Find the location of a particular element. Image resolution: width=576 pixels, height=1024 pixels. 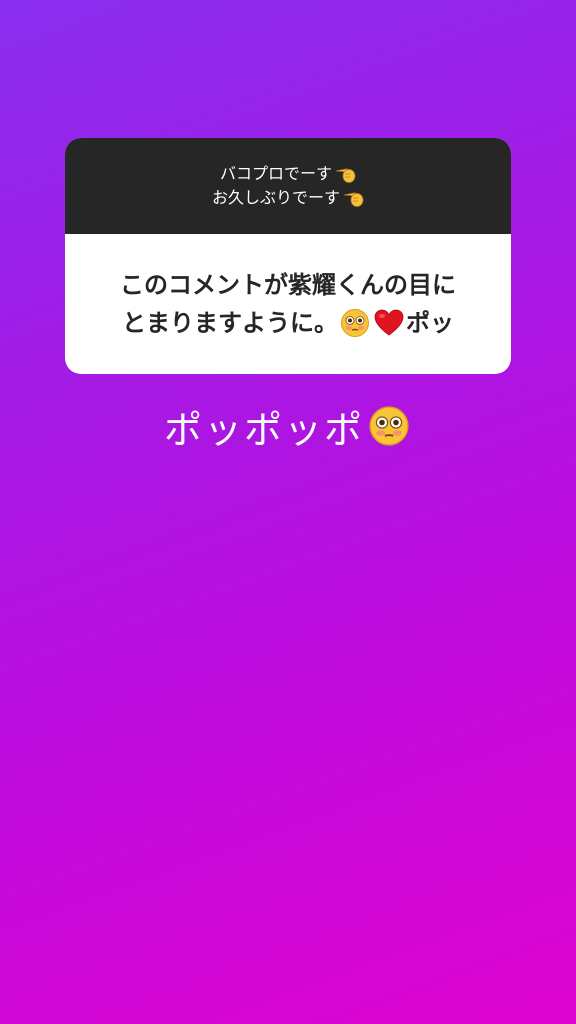

prompt-line-2: お久しぶりでーす is located at coordinates (288, 198).